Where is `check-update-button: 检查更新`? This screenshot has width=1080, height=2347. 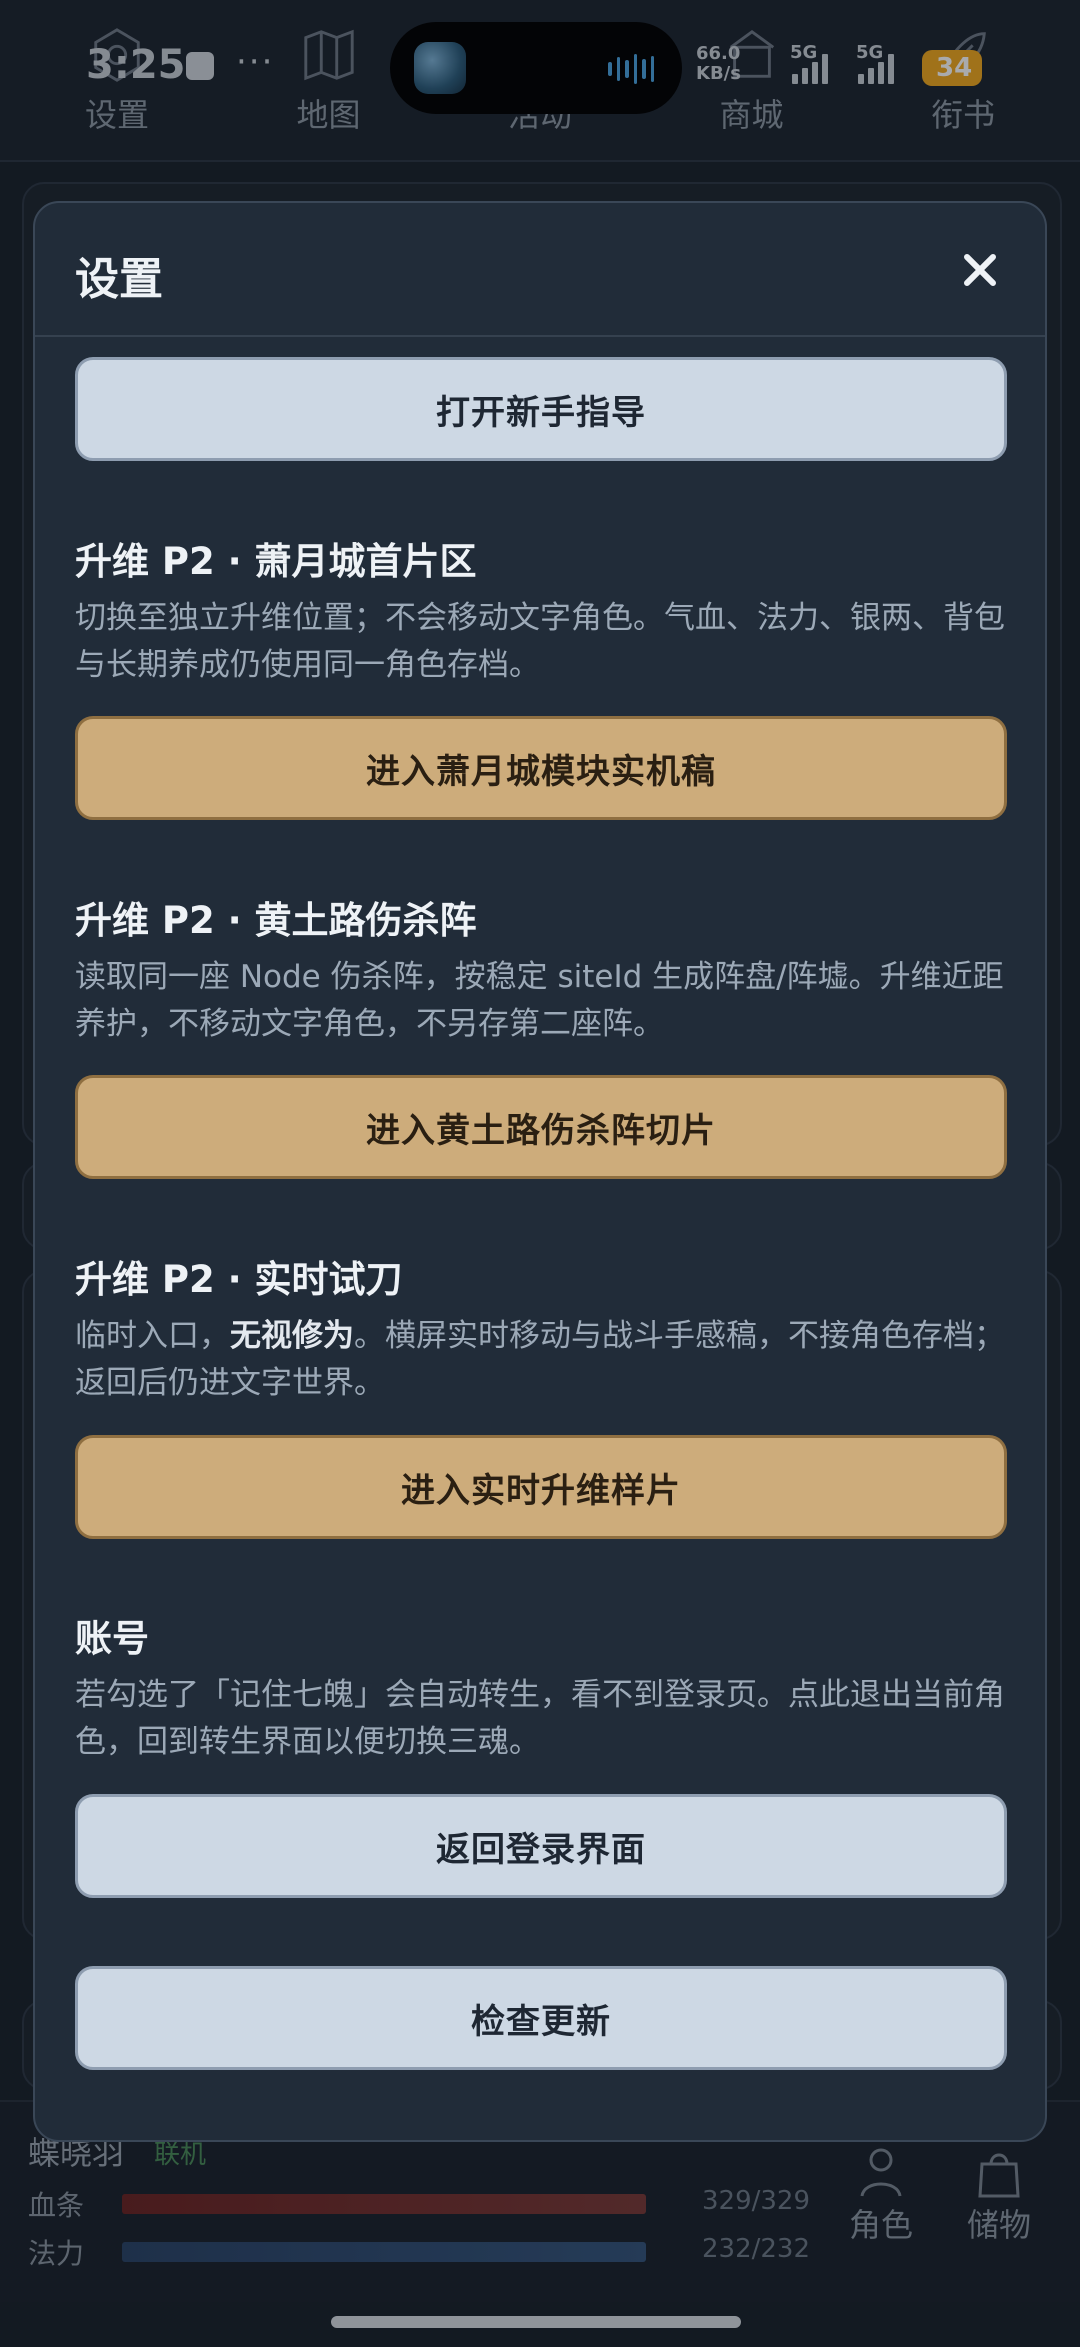
check-update-button: 检查更新 is located at coordinates (541, 2018).